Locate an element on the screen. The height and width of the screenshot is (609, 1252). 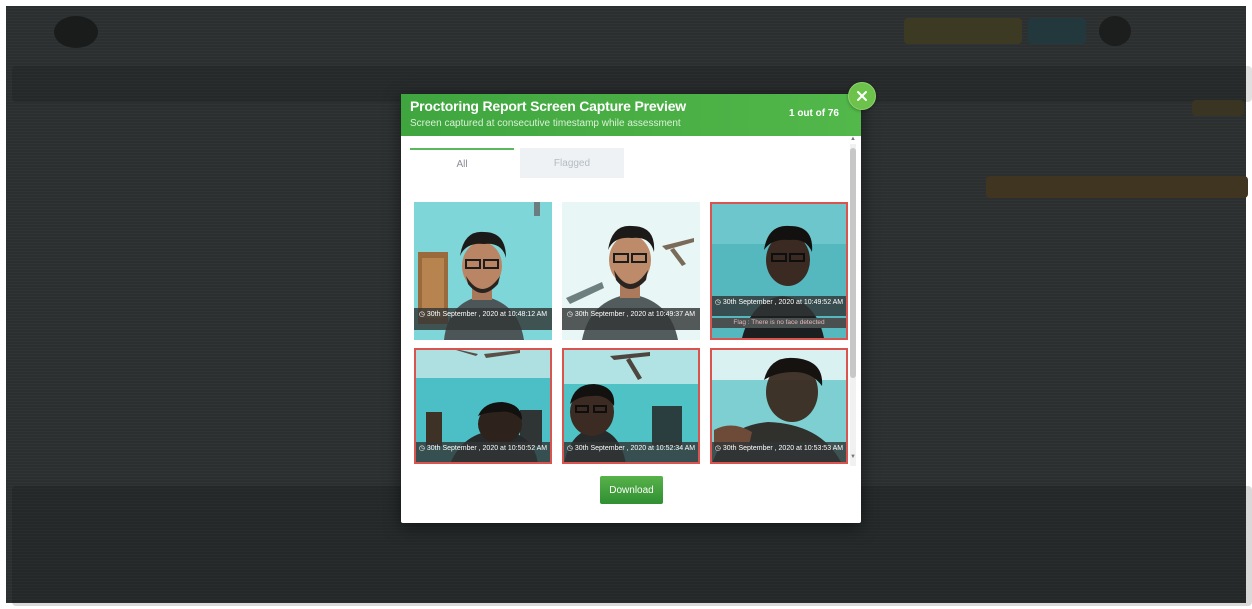
capture-thumbnail-flagged: ◷ 30th September , 2020 at 10:50:52 AM is located at coordinates (483, 406).